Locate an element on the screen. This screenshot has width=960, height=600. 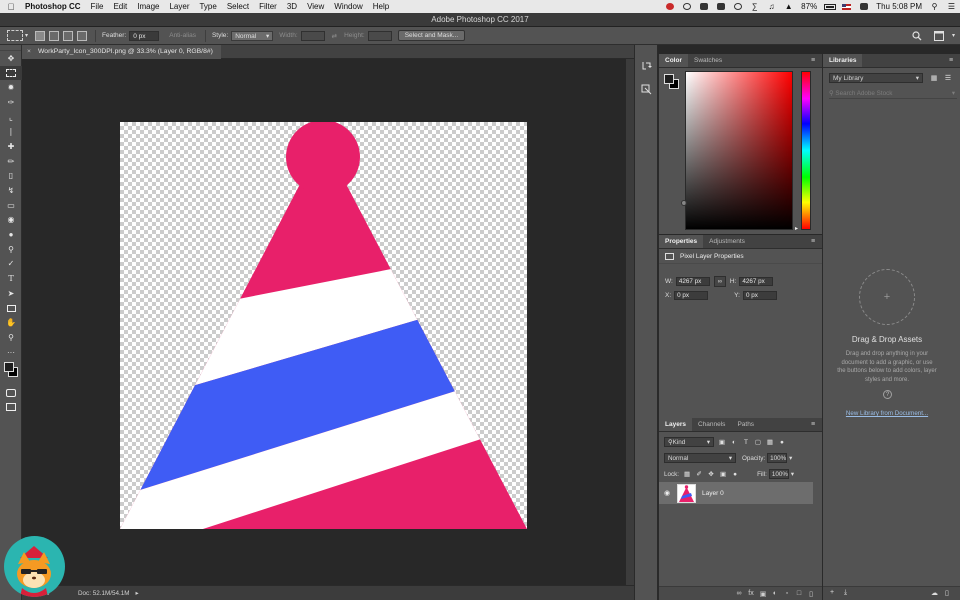
link-layers-icon: ∞ is located at coordinates (739, 593).